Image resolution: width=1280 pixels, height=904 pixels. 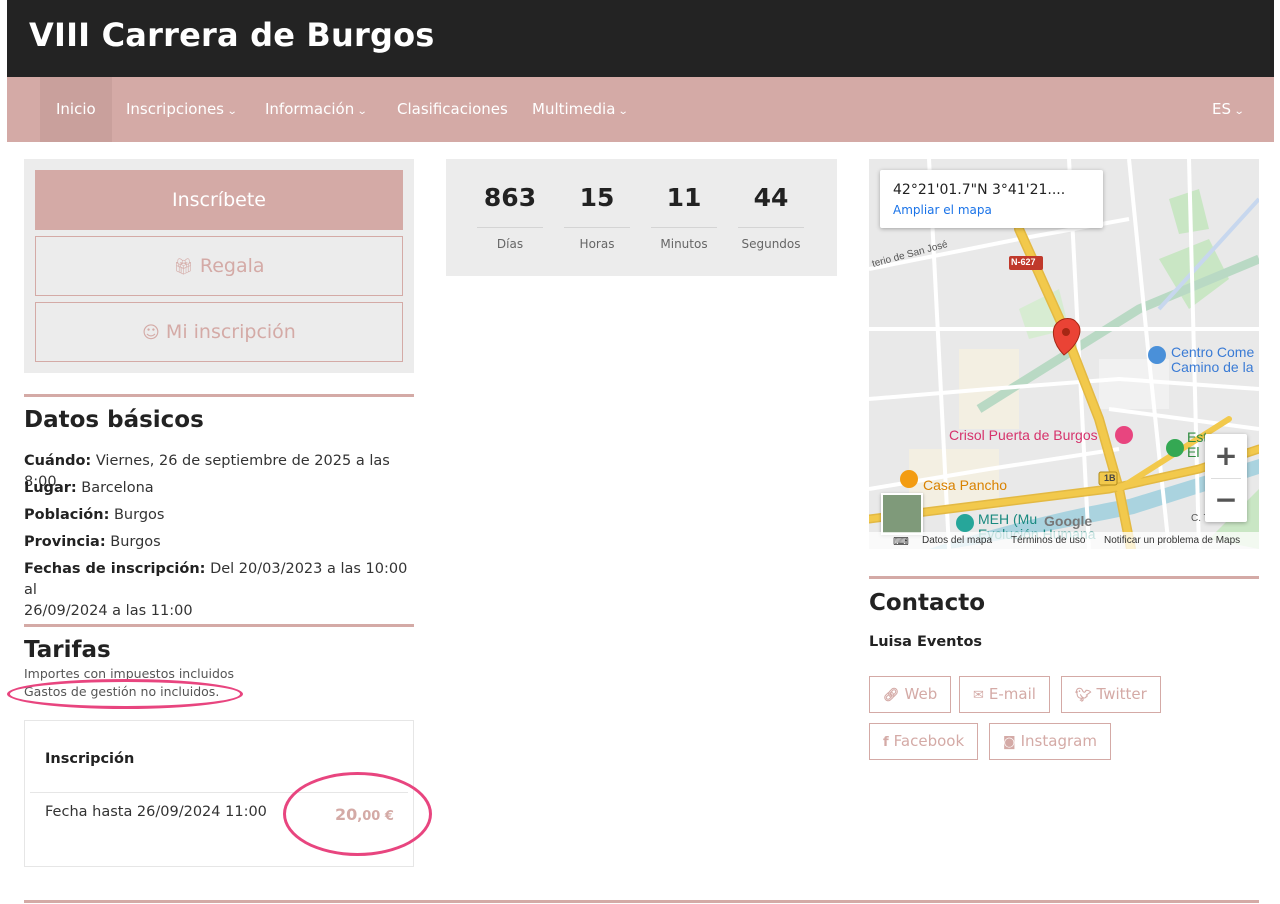 I want to click on poi-name: MEH (Mu, so click(x=1008, y=519).